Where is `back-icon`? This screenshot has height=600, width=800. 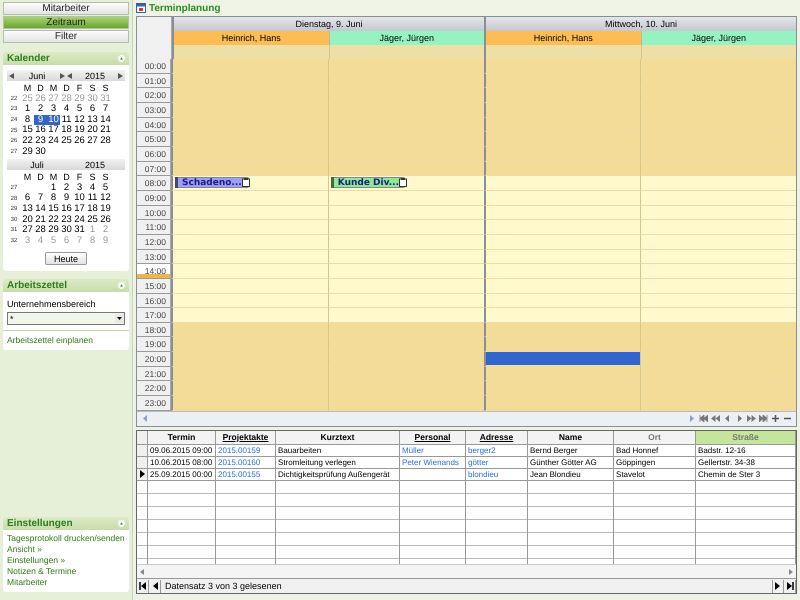
back-icon is located at coordinates (727, 418).